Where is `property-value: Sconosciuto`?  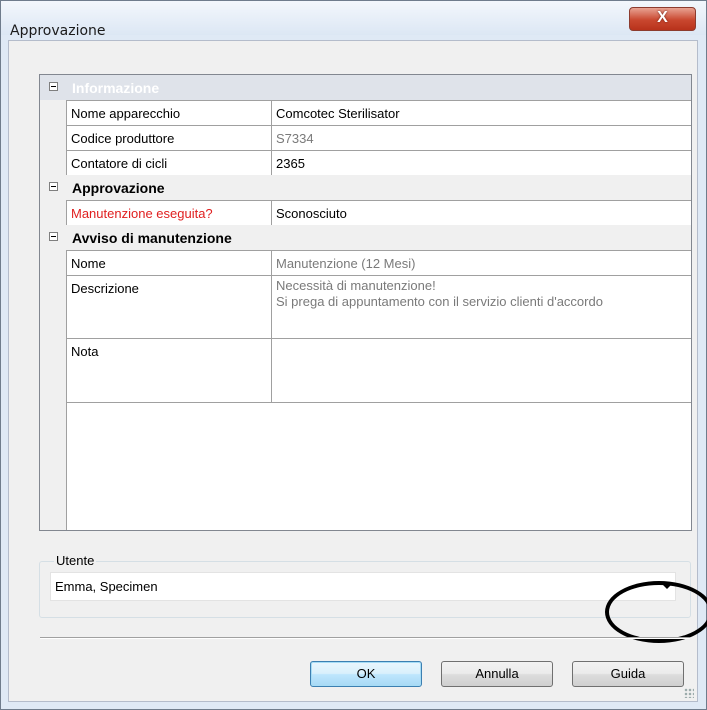
property-value: Sconosciuto is located at coordinates (481, 212).